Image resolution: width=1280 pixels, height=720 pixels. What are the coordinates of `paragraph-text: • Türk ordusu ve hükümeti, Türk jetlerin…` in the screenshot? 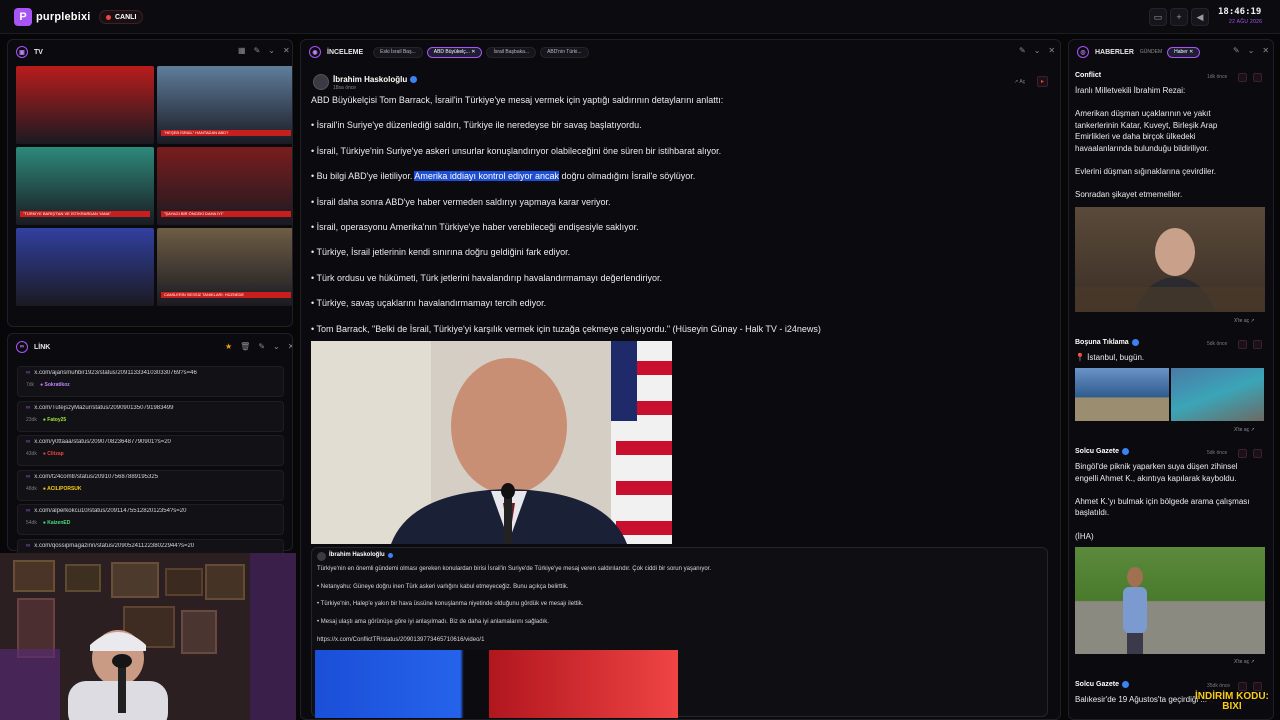 It's located at (486, 277).